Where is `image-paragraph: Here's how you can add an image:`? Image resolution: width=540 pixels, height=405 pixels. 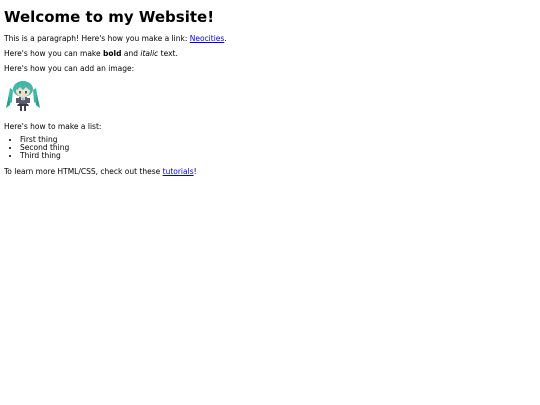
image-paragraph: Here's how you can add an image: is located at coordinates (69, 68).